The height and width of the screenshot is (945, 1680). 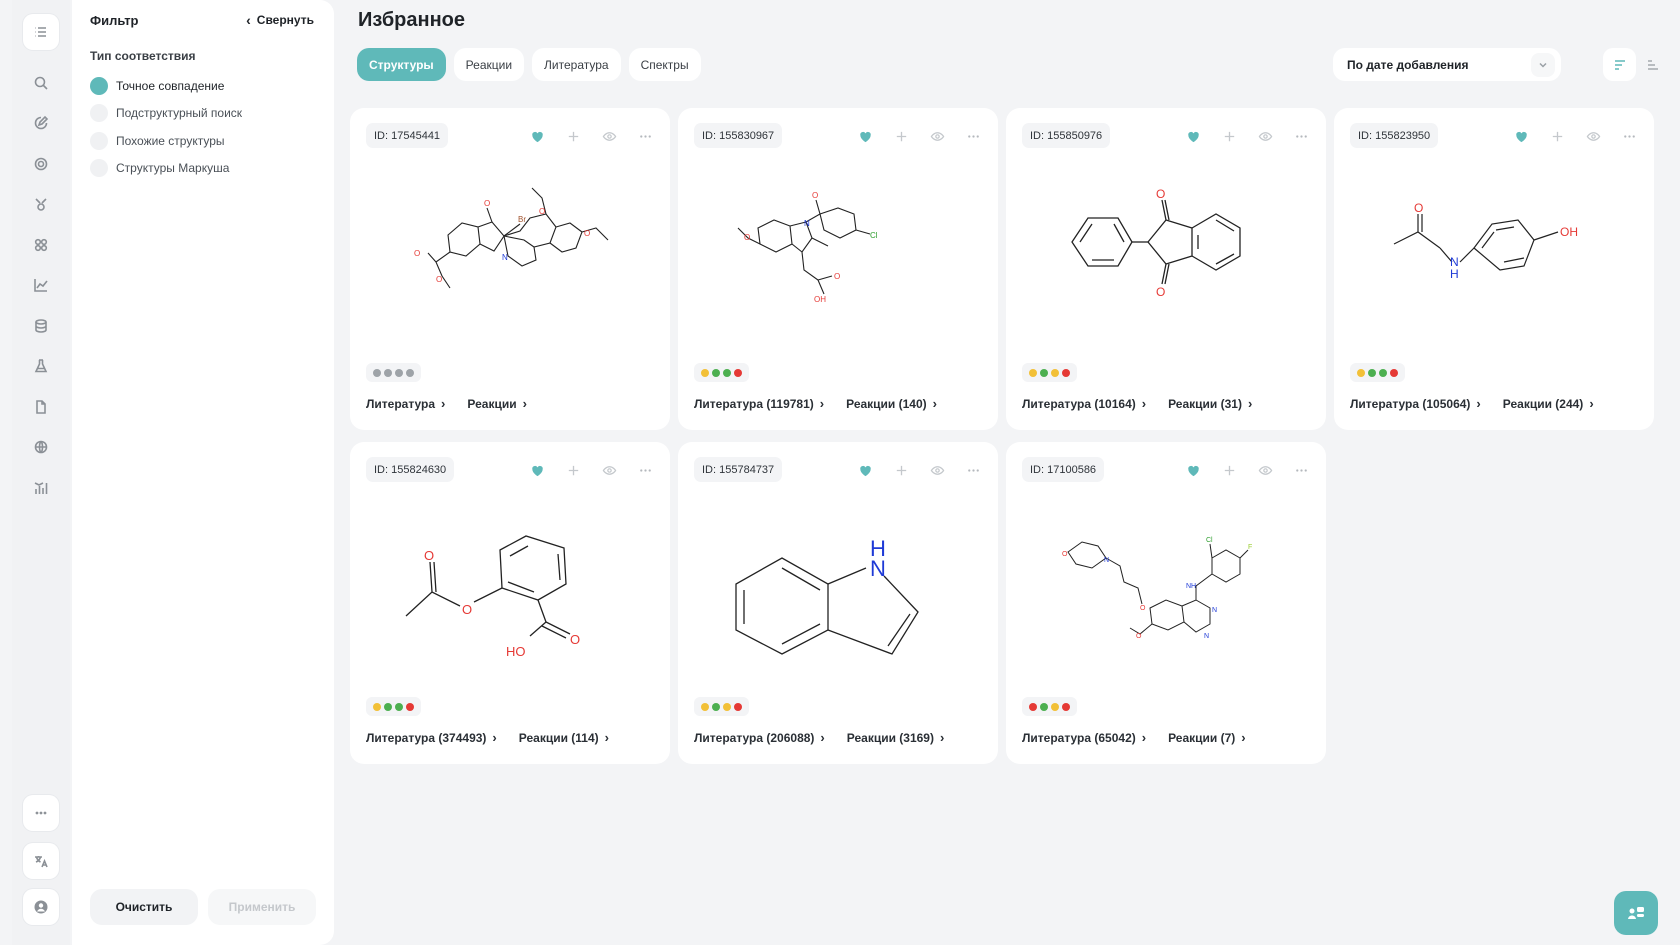 I want to click on sort-select: По дате добавления, so click(x=1447, y=64).